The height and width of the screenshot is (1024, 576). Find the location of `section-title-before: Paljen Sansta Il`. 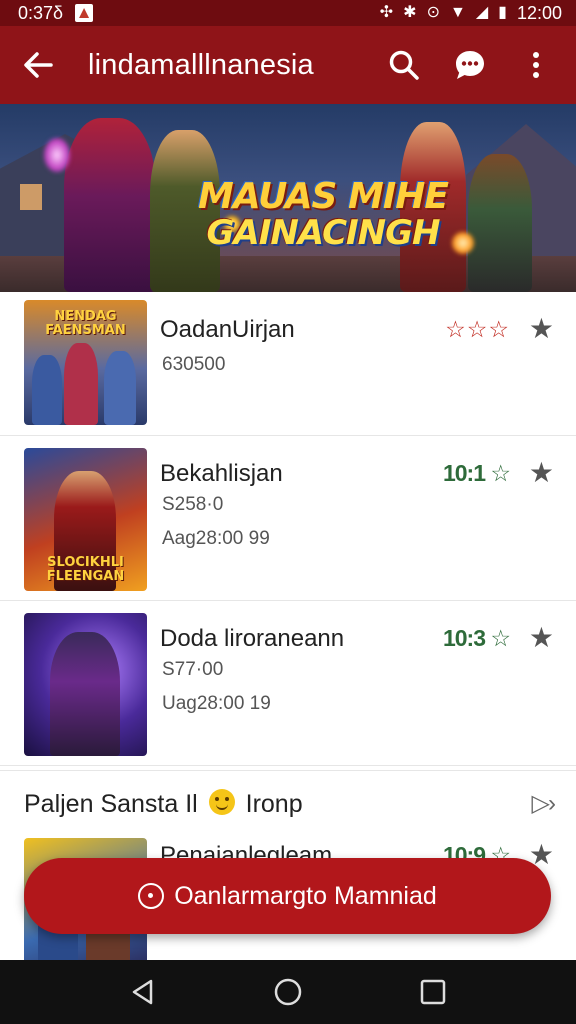

section-title-before: Paljen Sansta Il is located at coordinates (111, 804).